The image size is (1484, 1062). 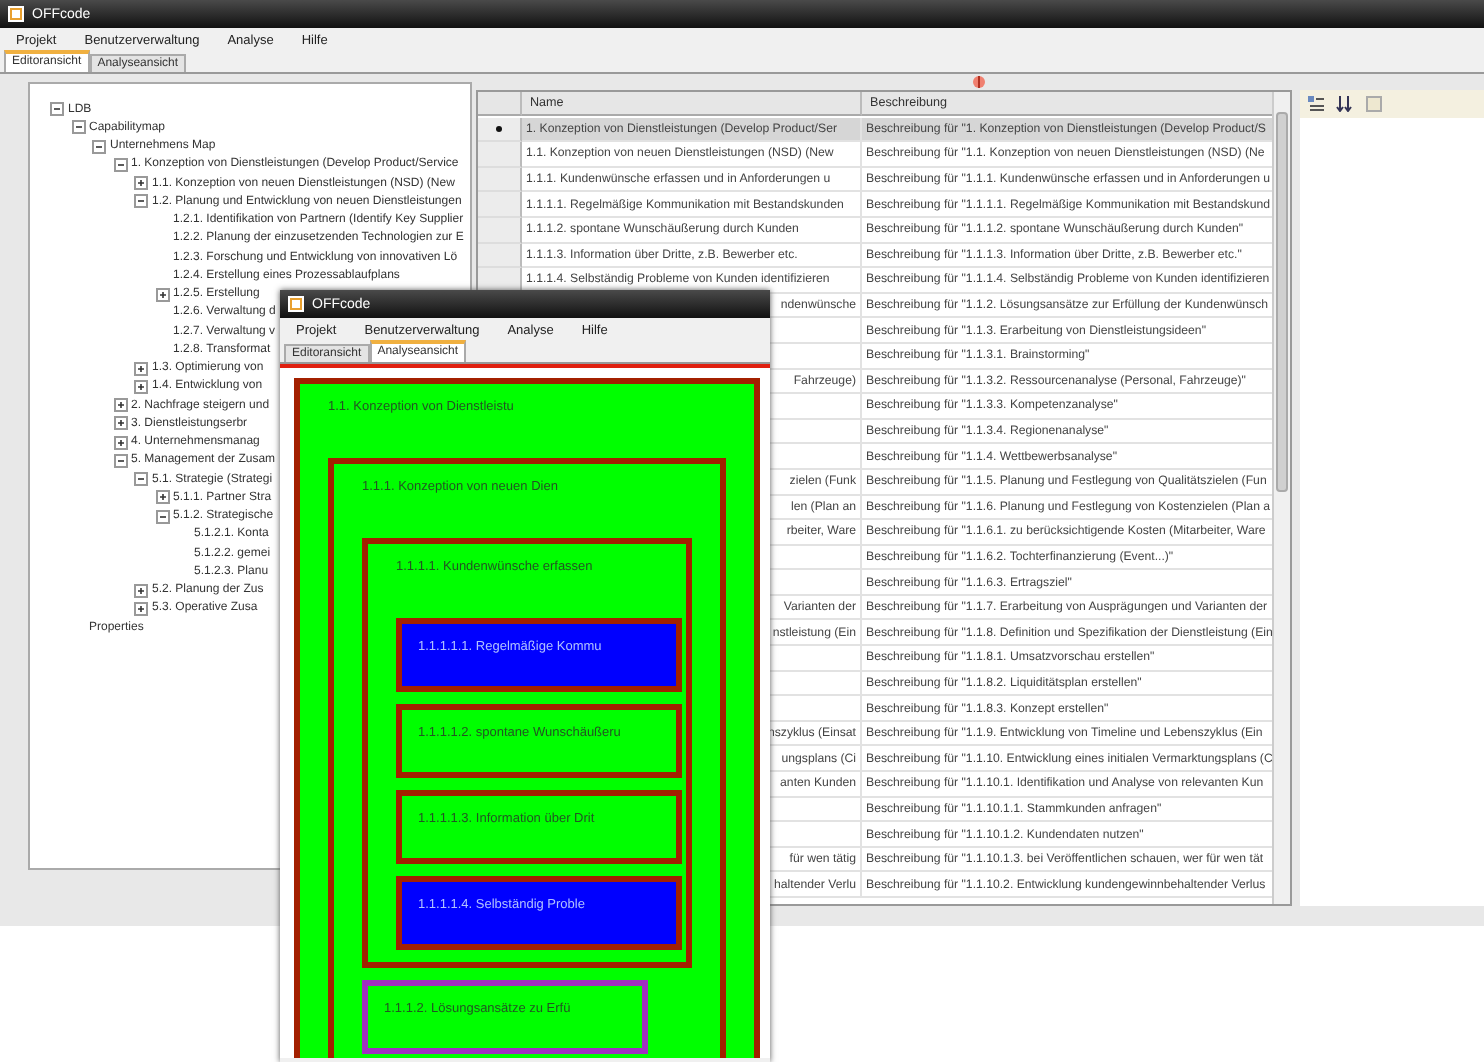 I want to click on categorized-icon, so click(x=1316, y=104).